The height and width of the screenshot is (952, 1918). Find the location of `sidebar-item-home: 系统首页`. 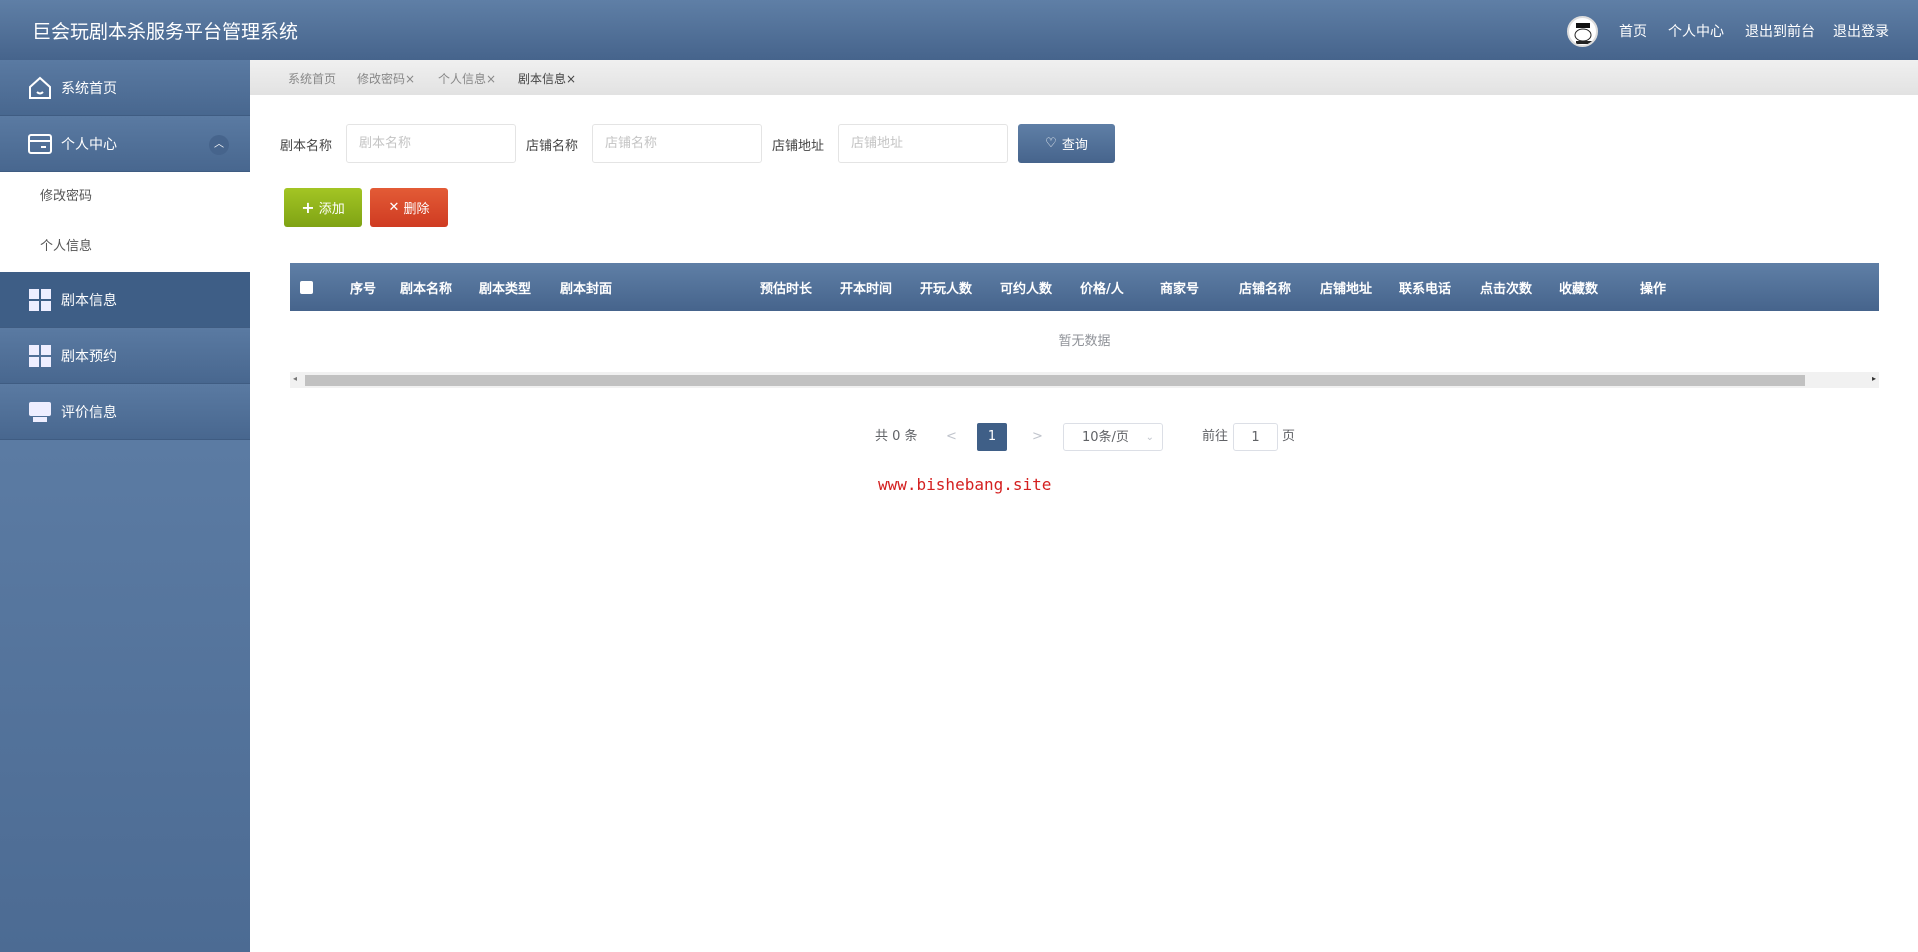

sidebar-item-home: 系统首页 is located at coordinates (125, 88).